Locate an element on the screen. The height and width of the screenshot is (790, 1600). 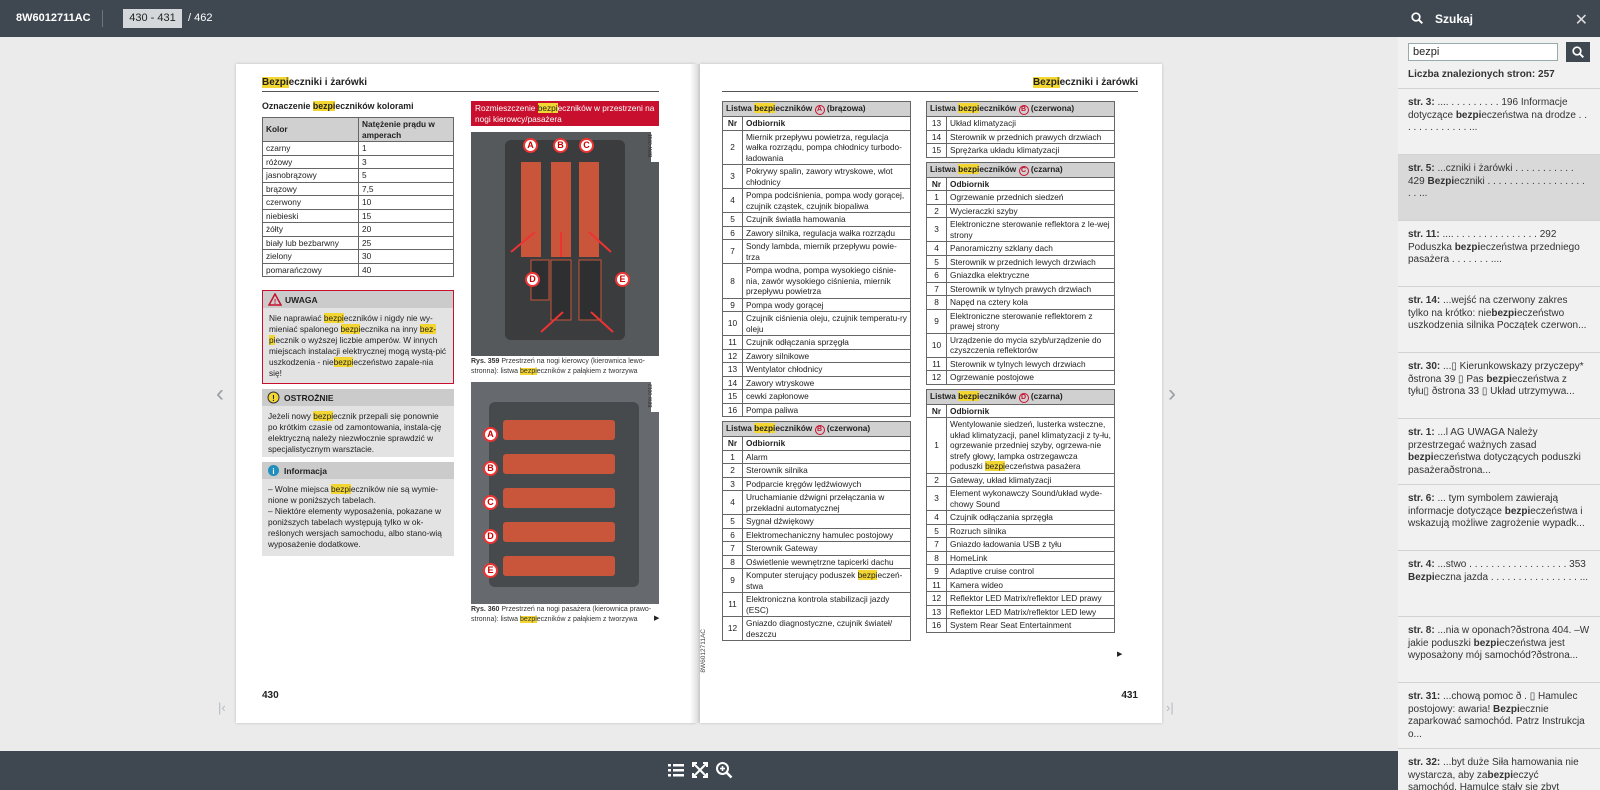
first-page-icon: |‹ is located at coordinates (222, 707).